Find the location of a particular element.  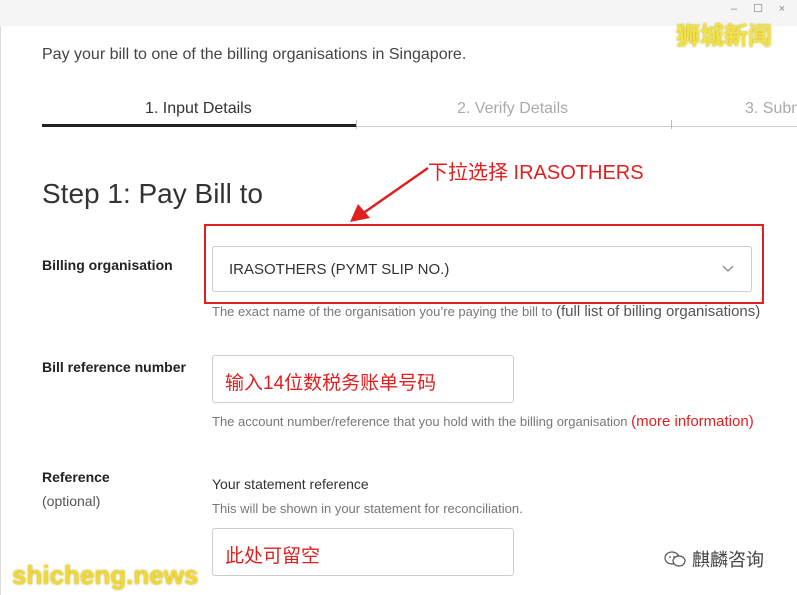

step-submit: 3. Subm is located at coordinates (771, 109).